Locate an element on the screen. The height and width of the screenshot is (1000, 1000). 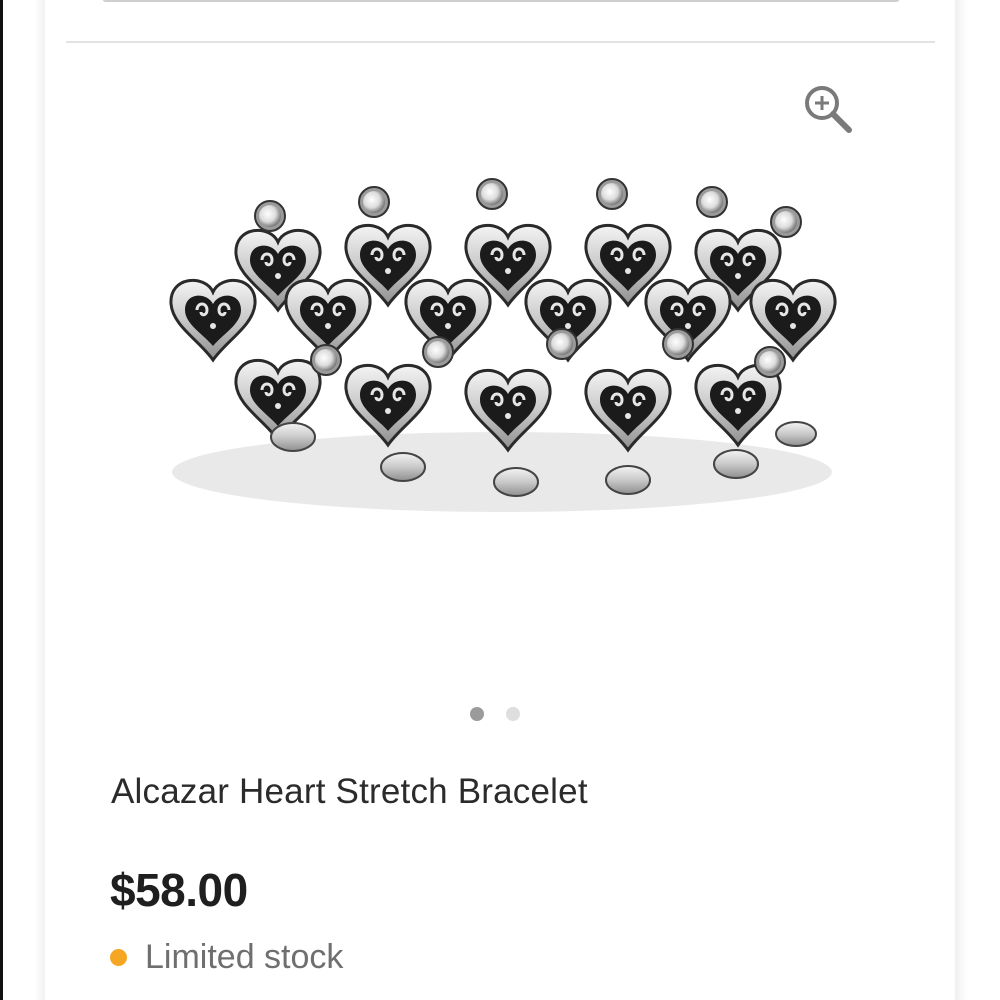
section-divider is located at coordinates (500, 42).